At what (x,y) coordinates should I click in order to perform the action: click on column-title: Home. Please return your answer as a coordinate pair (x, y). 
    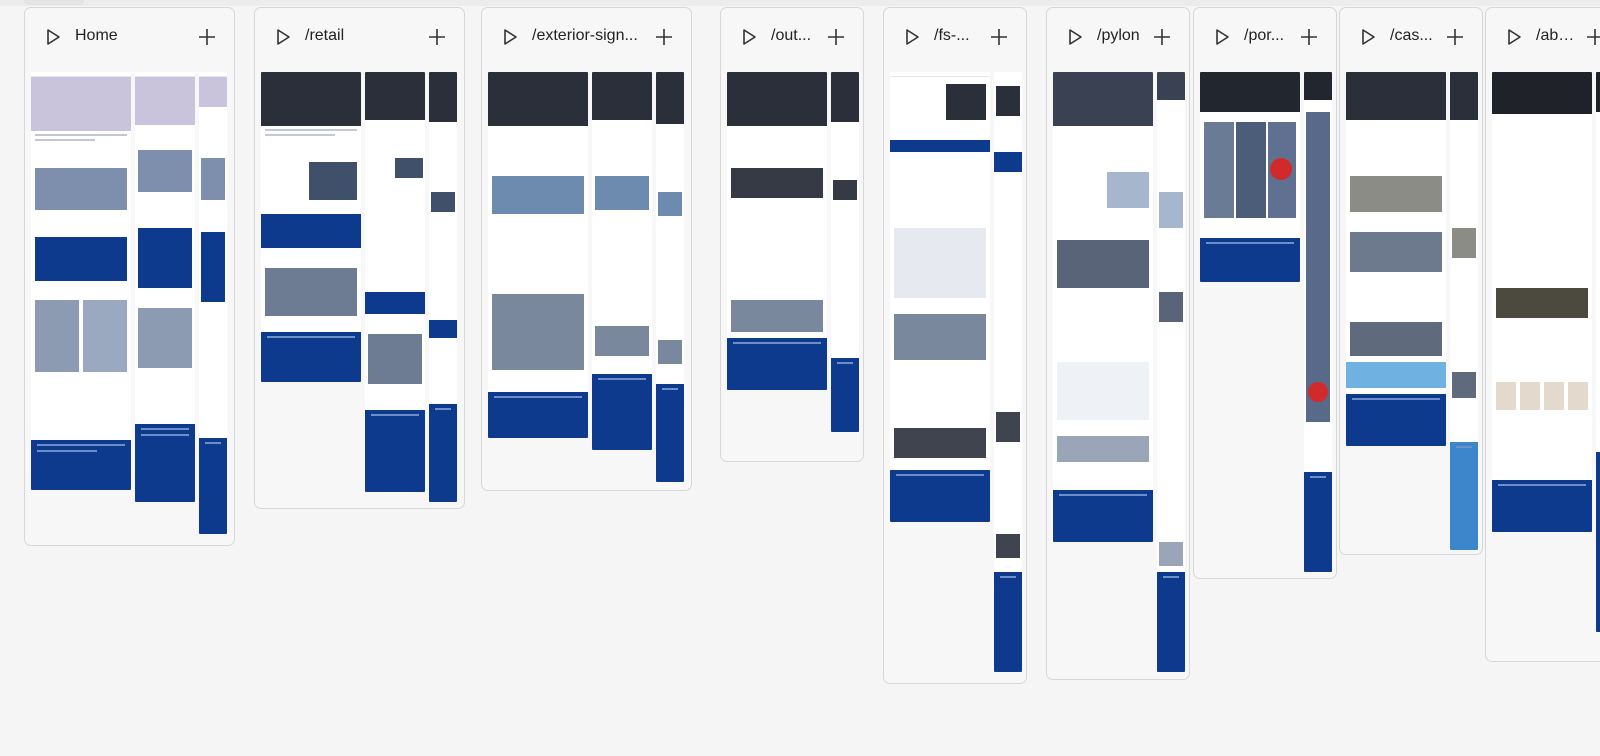
    Looking at the image, I should click on (96, 35).